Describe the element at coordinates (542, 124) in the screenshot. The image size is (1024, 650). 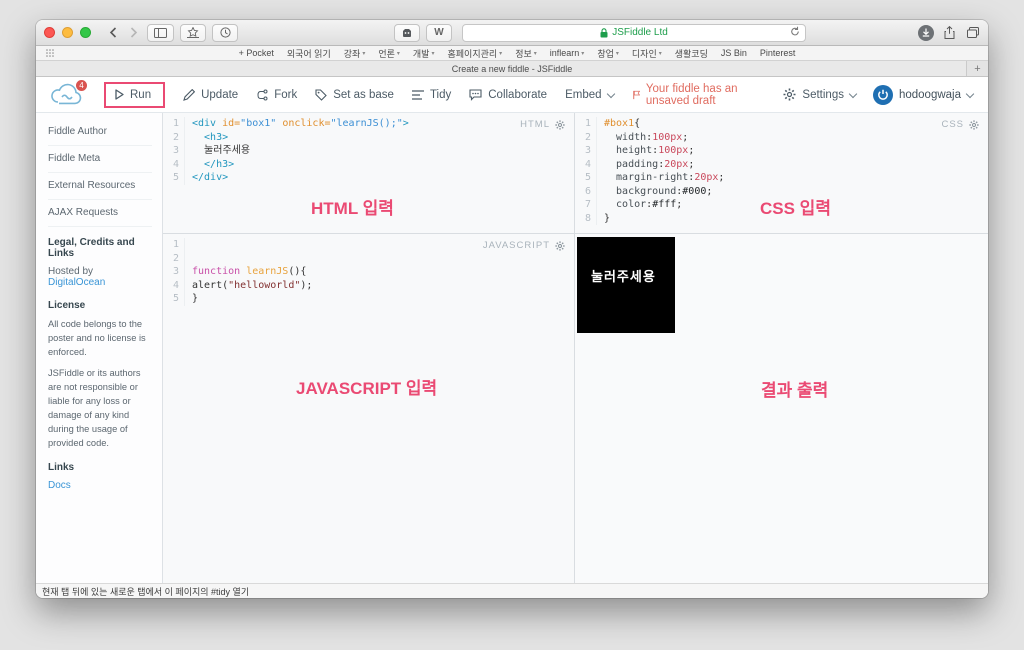
I see `html-pane-label: HTML` at that location.